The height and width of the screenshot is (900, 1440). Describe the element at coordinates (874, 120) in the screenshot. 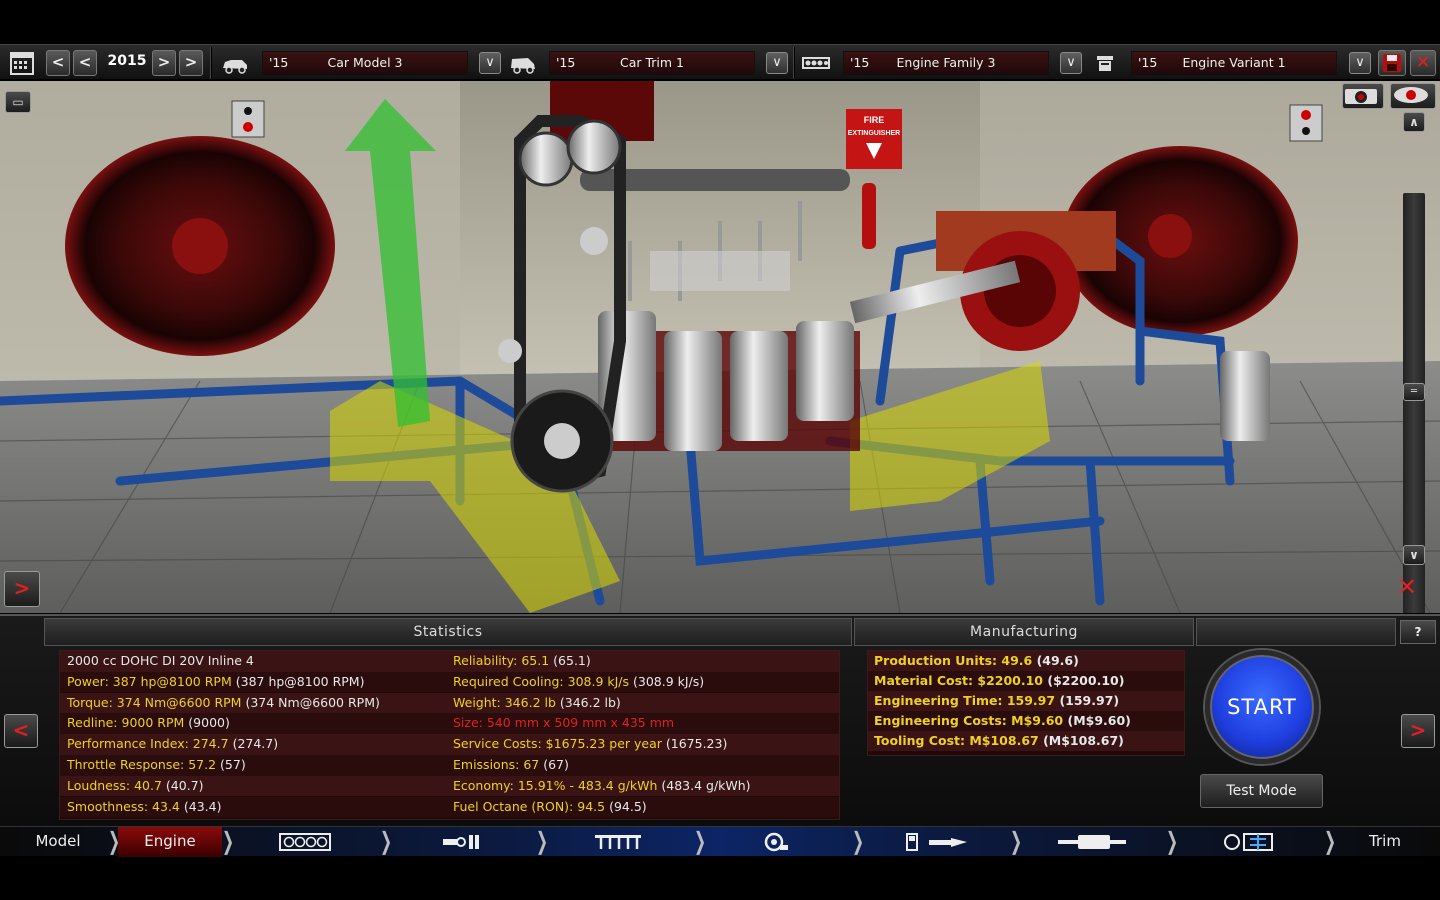

I see `svg-text: FIRE` at that location.